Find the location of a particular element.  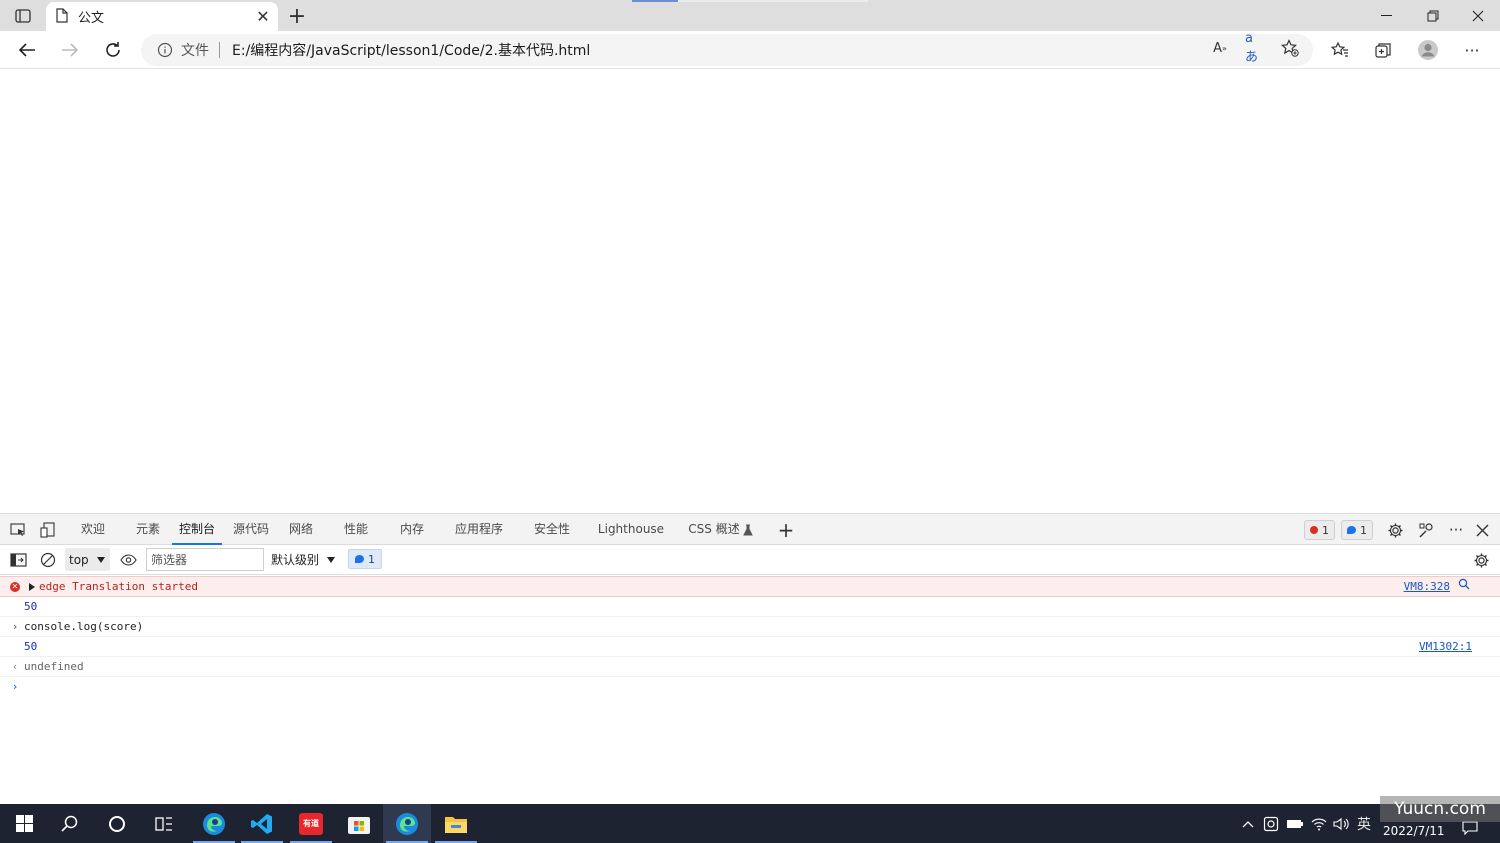

issues-badge: 1 is located at coordinates (365, 559).